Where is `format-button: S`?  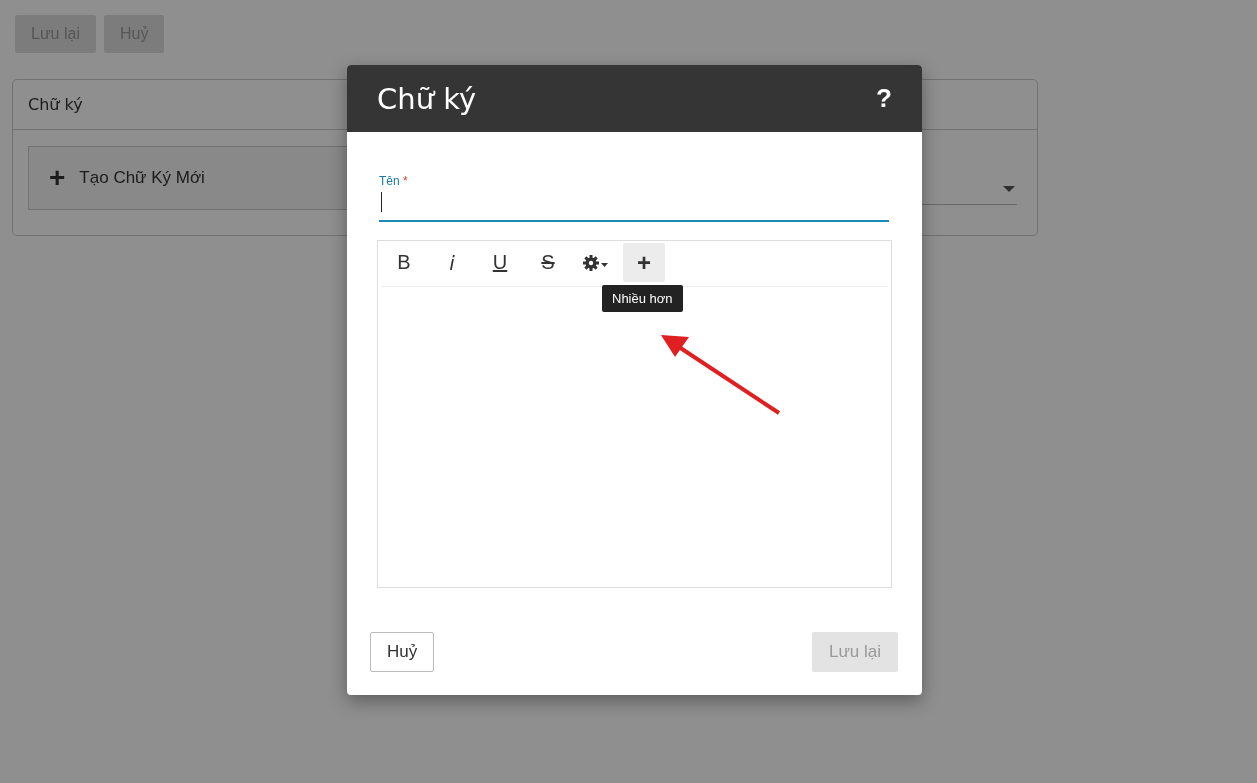 format-button: S is located at coordinates (548, 262).